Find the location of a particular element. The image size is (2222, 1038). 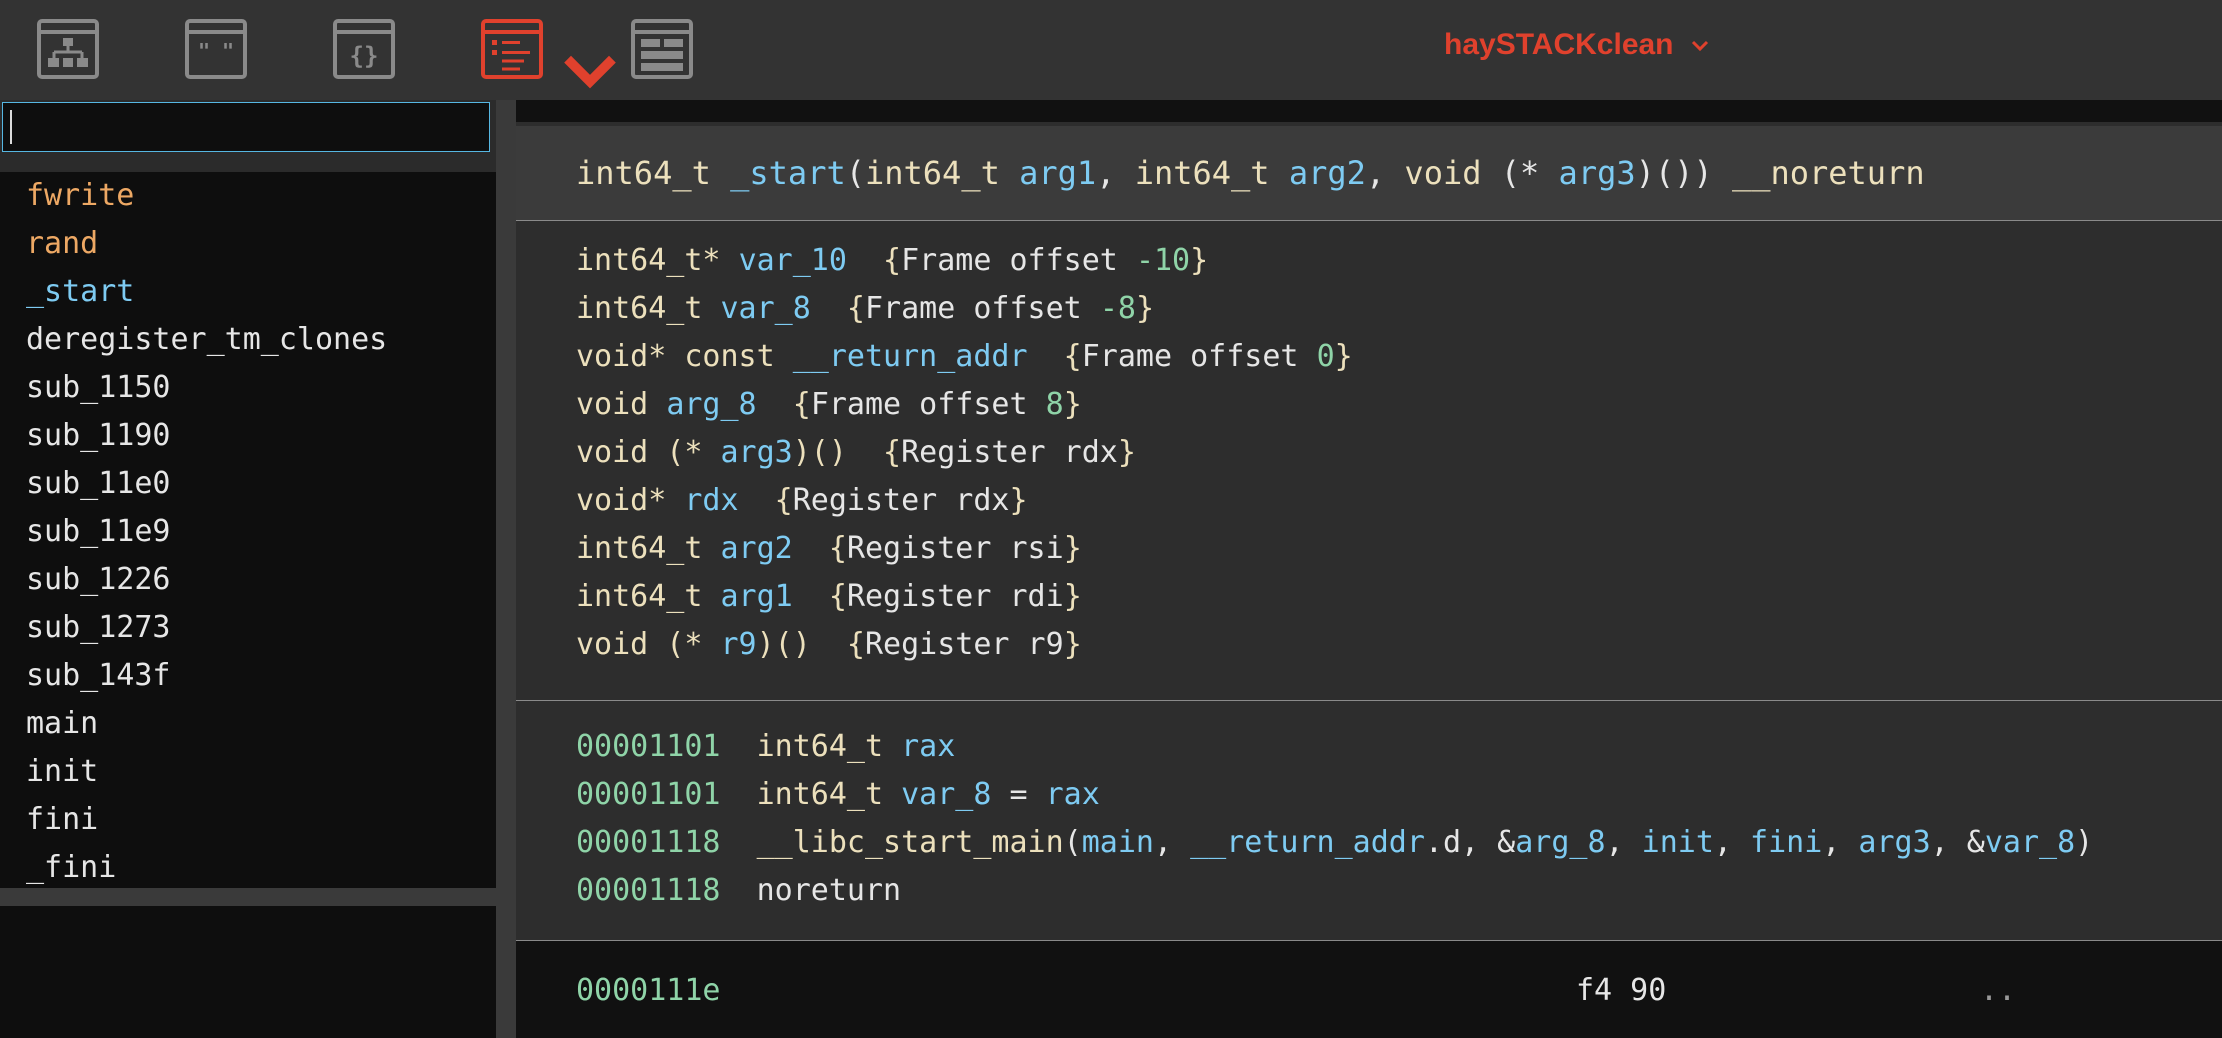

horizontal-scrollbar is located at coordinates (248, 897).